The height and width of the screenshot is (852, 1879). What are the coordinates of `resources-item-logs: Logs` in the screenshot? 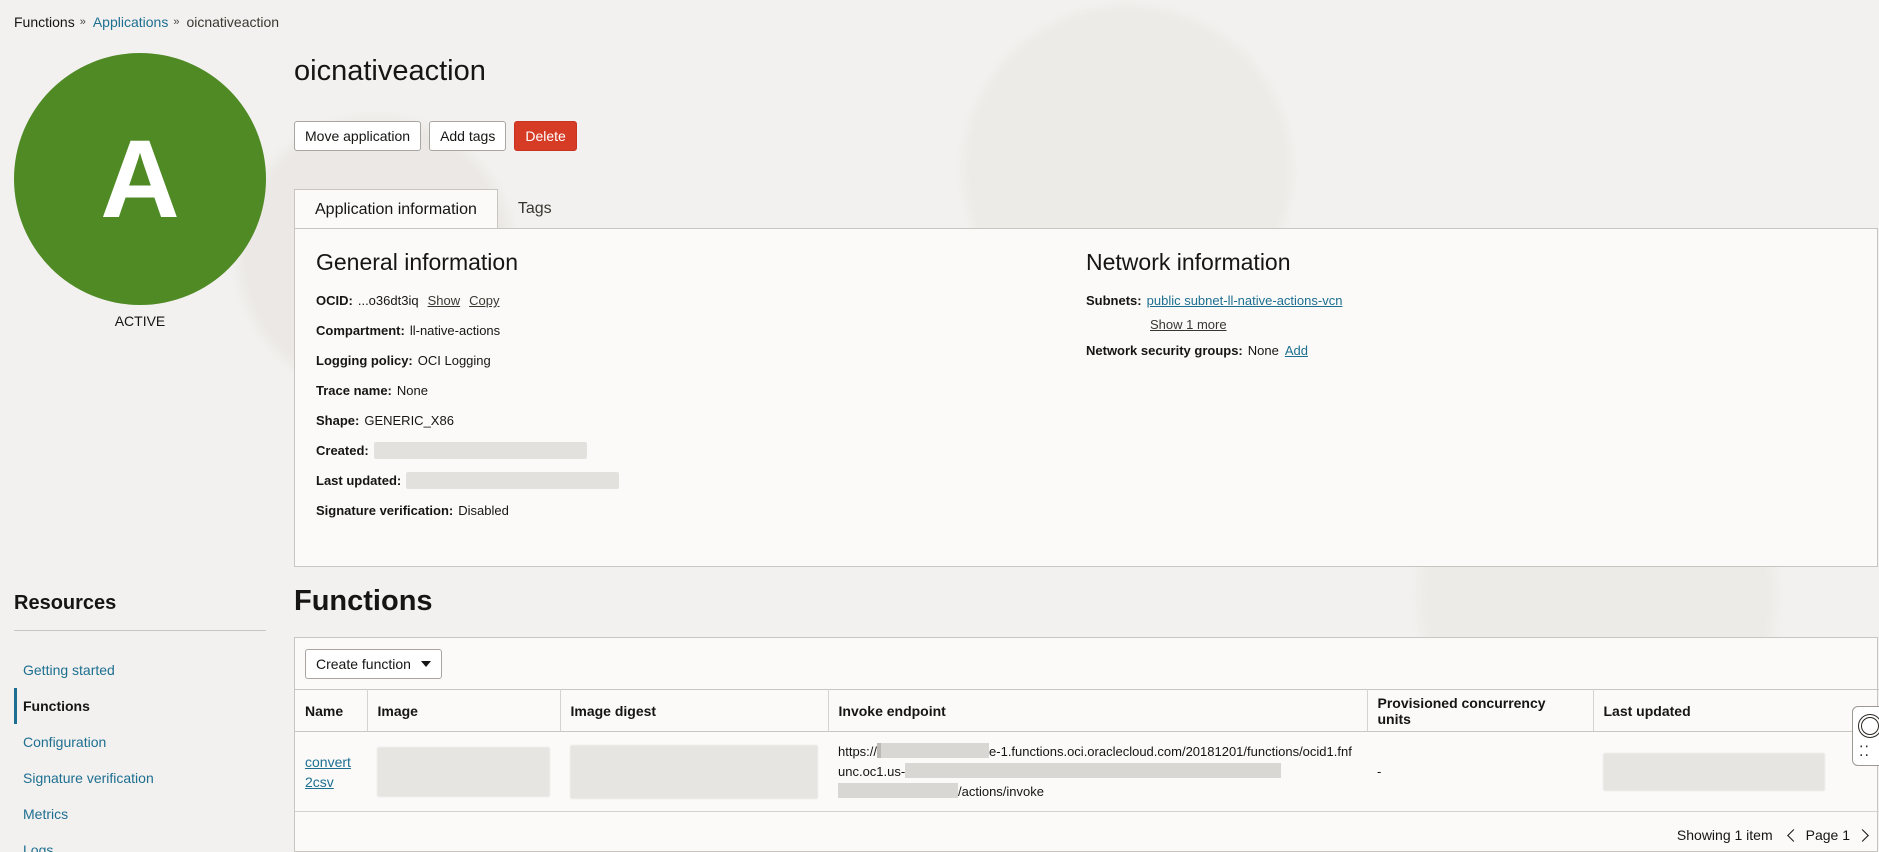 It's located at (140, 842).